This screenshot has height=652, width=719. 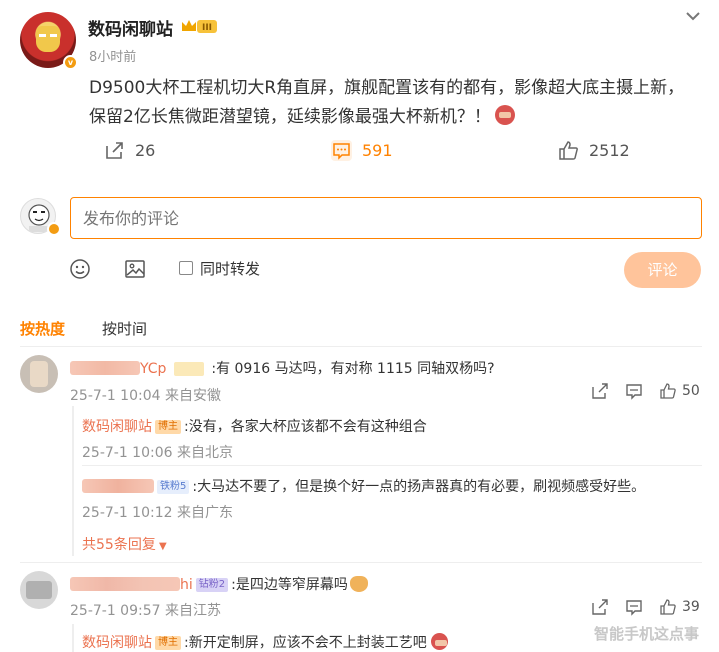 I want to click on member-level-text: III, so click(x=207, y=28).